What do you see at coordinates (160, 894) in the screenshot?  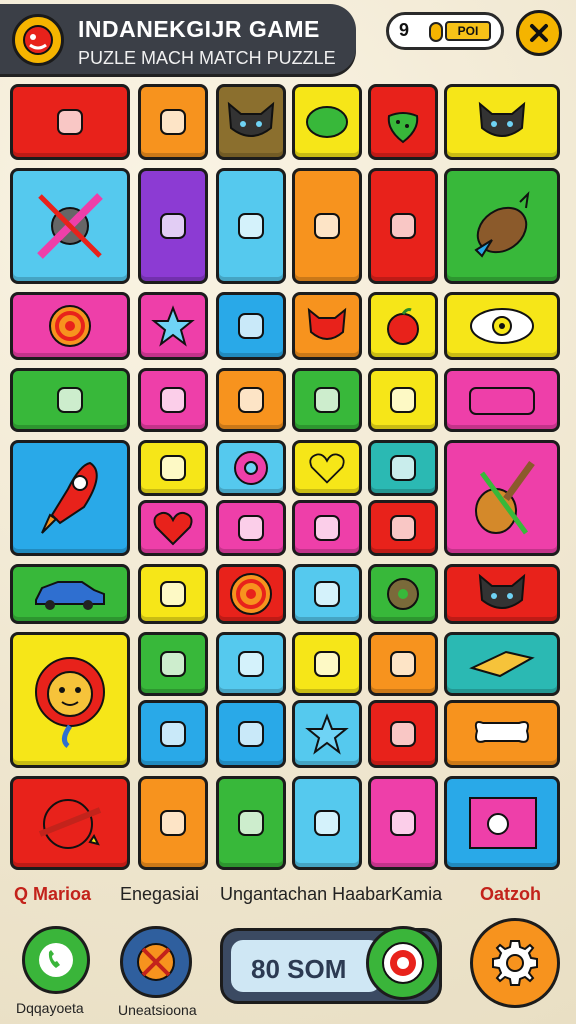 I see `label-center-left: Enegasiai` at bounding box center [160, 894].